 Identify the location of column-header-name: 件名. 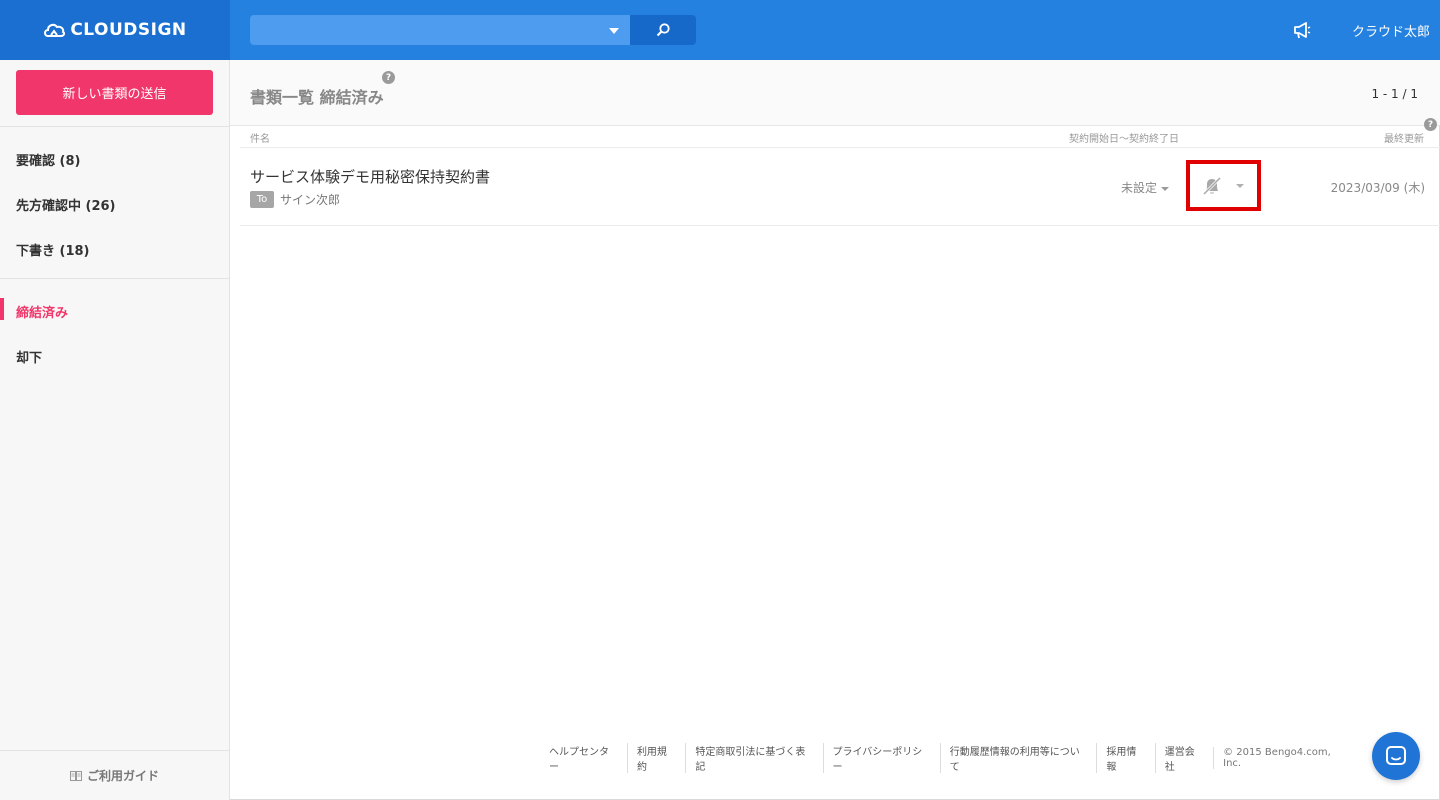
(260, 137).